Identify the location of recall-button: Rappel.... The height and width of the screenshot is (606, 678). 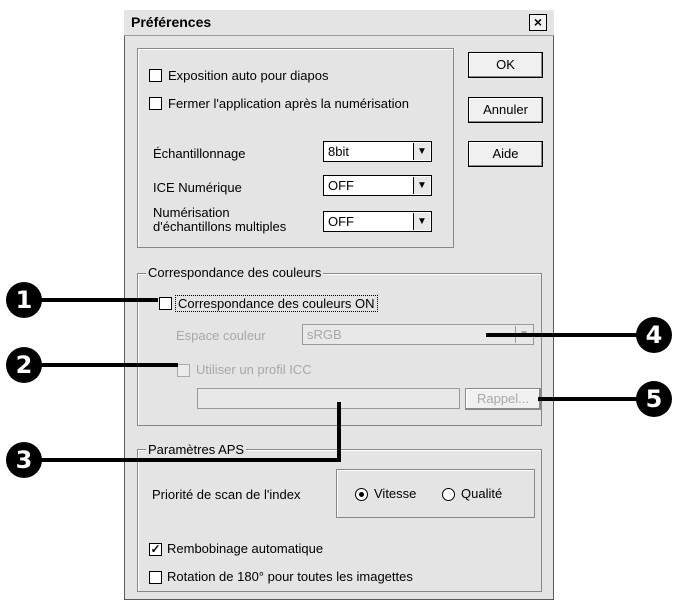
(503, 399).